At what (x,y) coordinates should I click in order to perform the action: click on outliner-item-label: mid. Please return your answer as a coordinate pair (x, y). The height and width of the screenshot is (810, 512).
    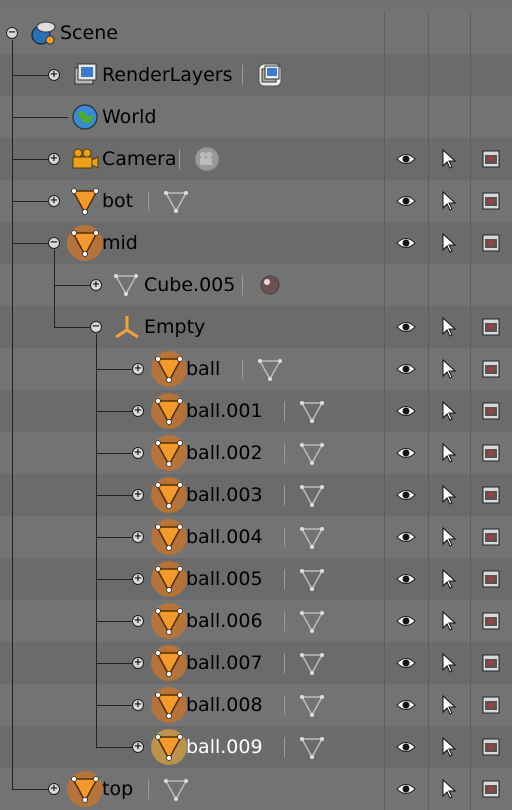
    Looking at the image, I should click on (120, 243).